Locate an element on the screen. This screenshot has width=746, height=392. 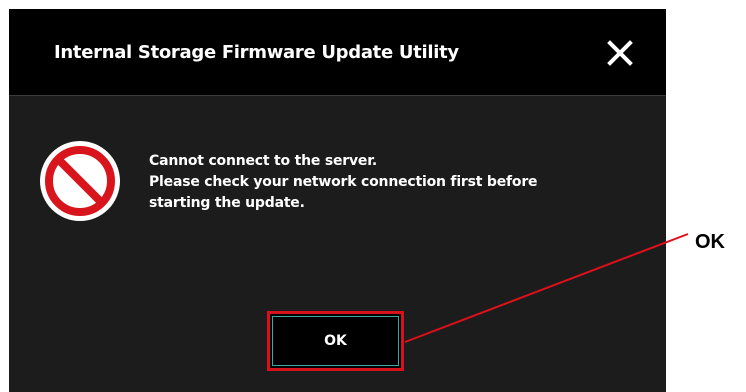
titlebar-divider is located at coordinates (337, 95).